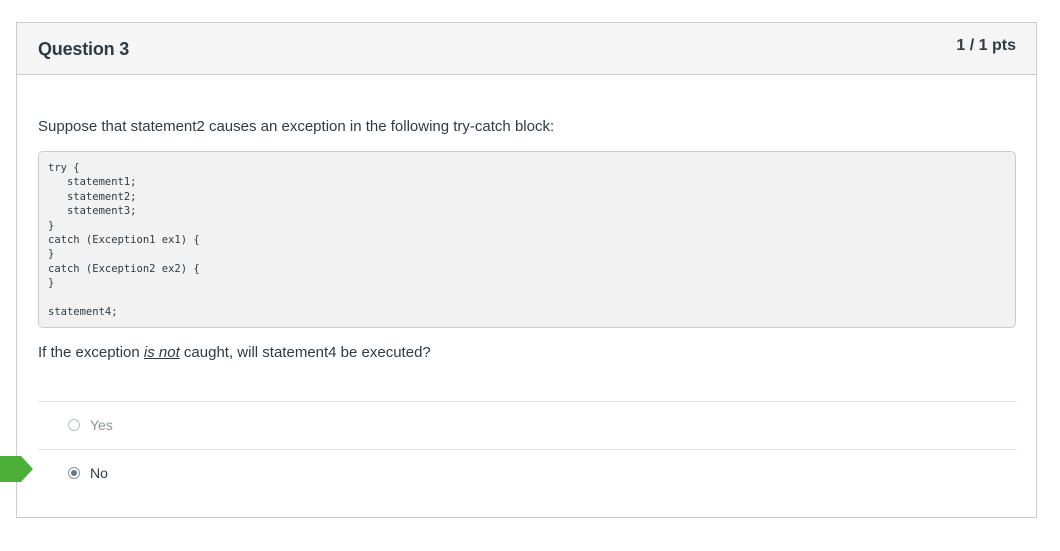 Image resolution: width=1060 pixels, height=551 pixels. I want to click on answer-option-no: No, so click(527, 473).